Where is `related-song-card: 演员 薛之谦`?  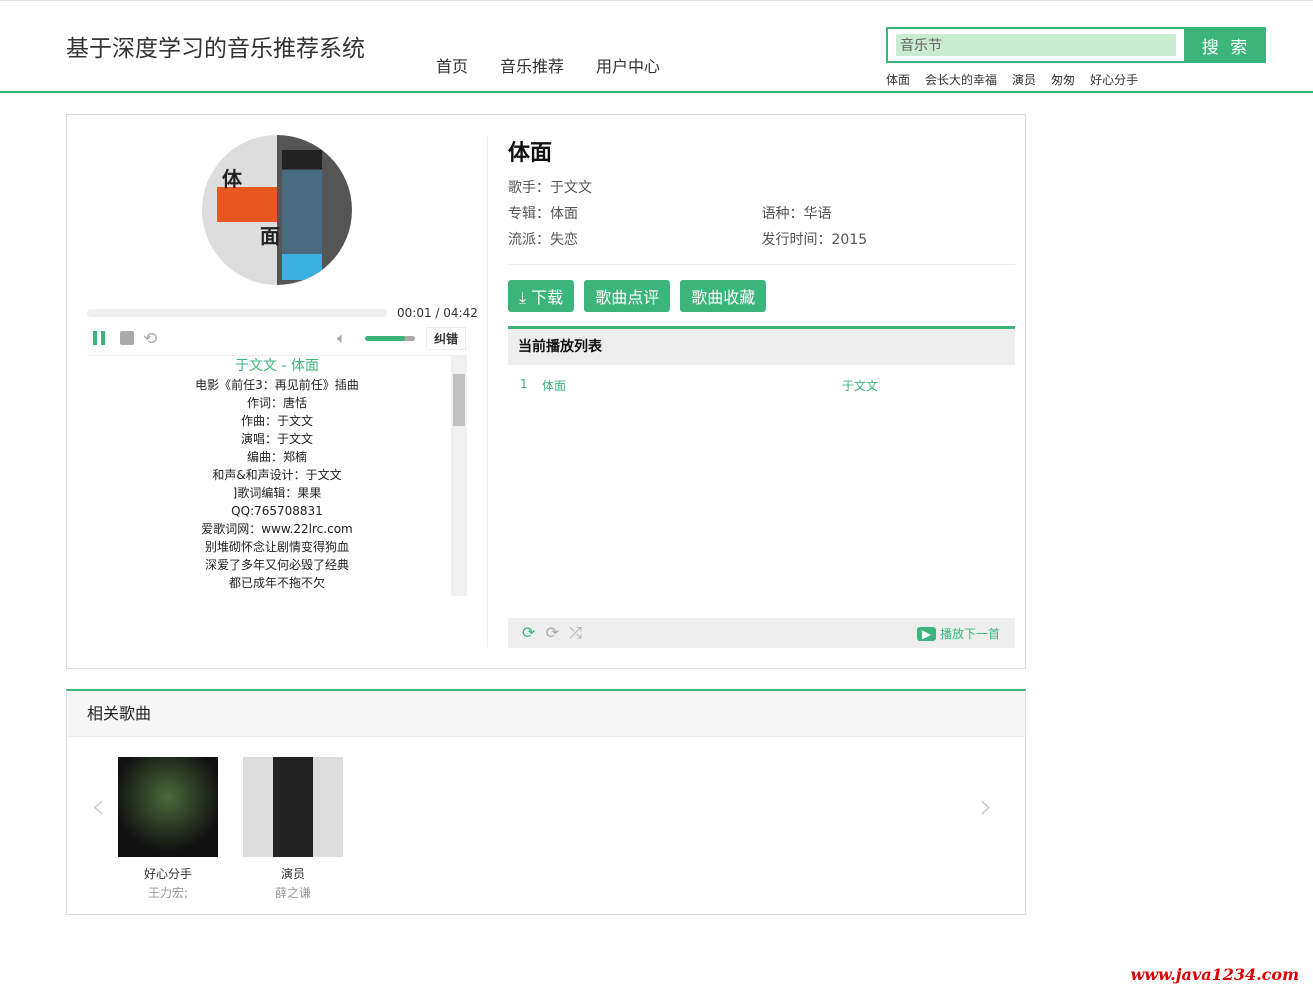 related-song-card: 演员 薛之谦 is located at coordinates (293, 829).